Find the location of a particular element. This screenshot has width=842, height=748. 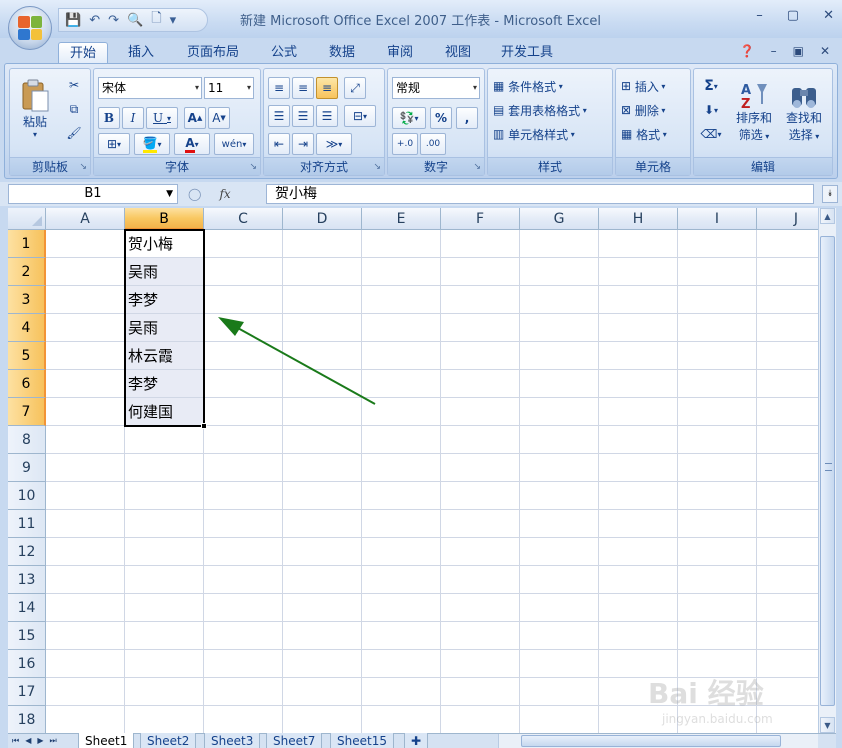

cell-h13 is located at coordinates (638, 580).